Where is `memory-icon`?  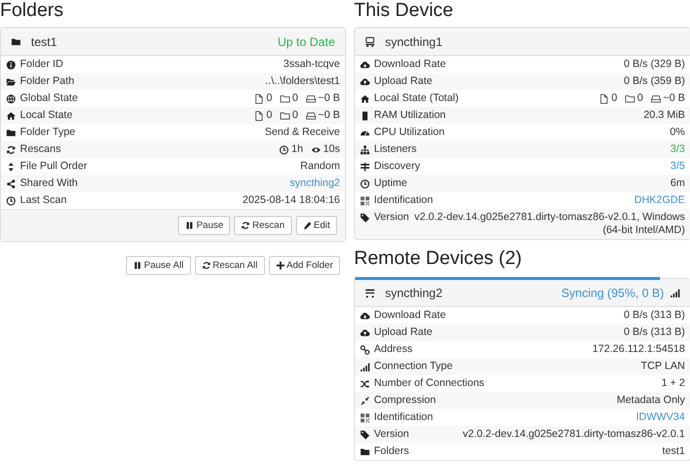
memory-icon is located at coordinates (365, 115).